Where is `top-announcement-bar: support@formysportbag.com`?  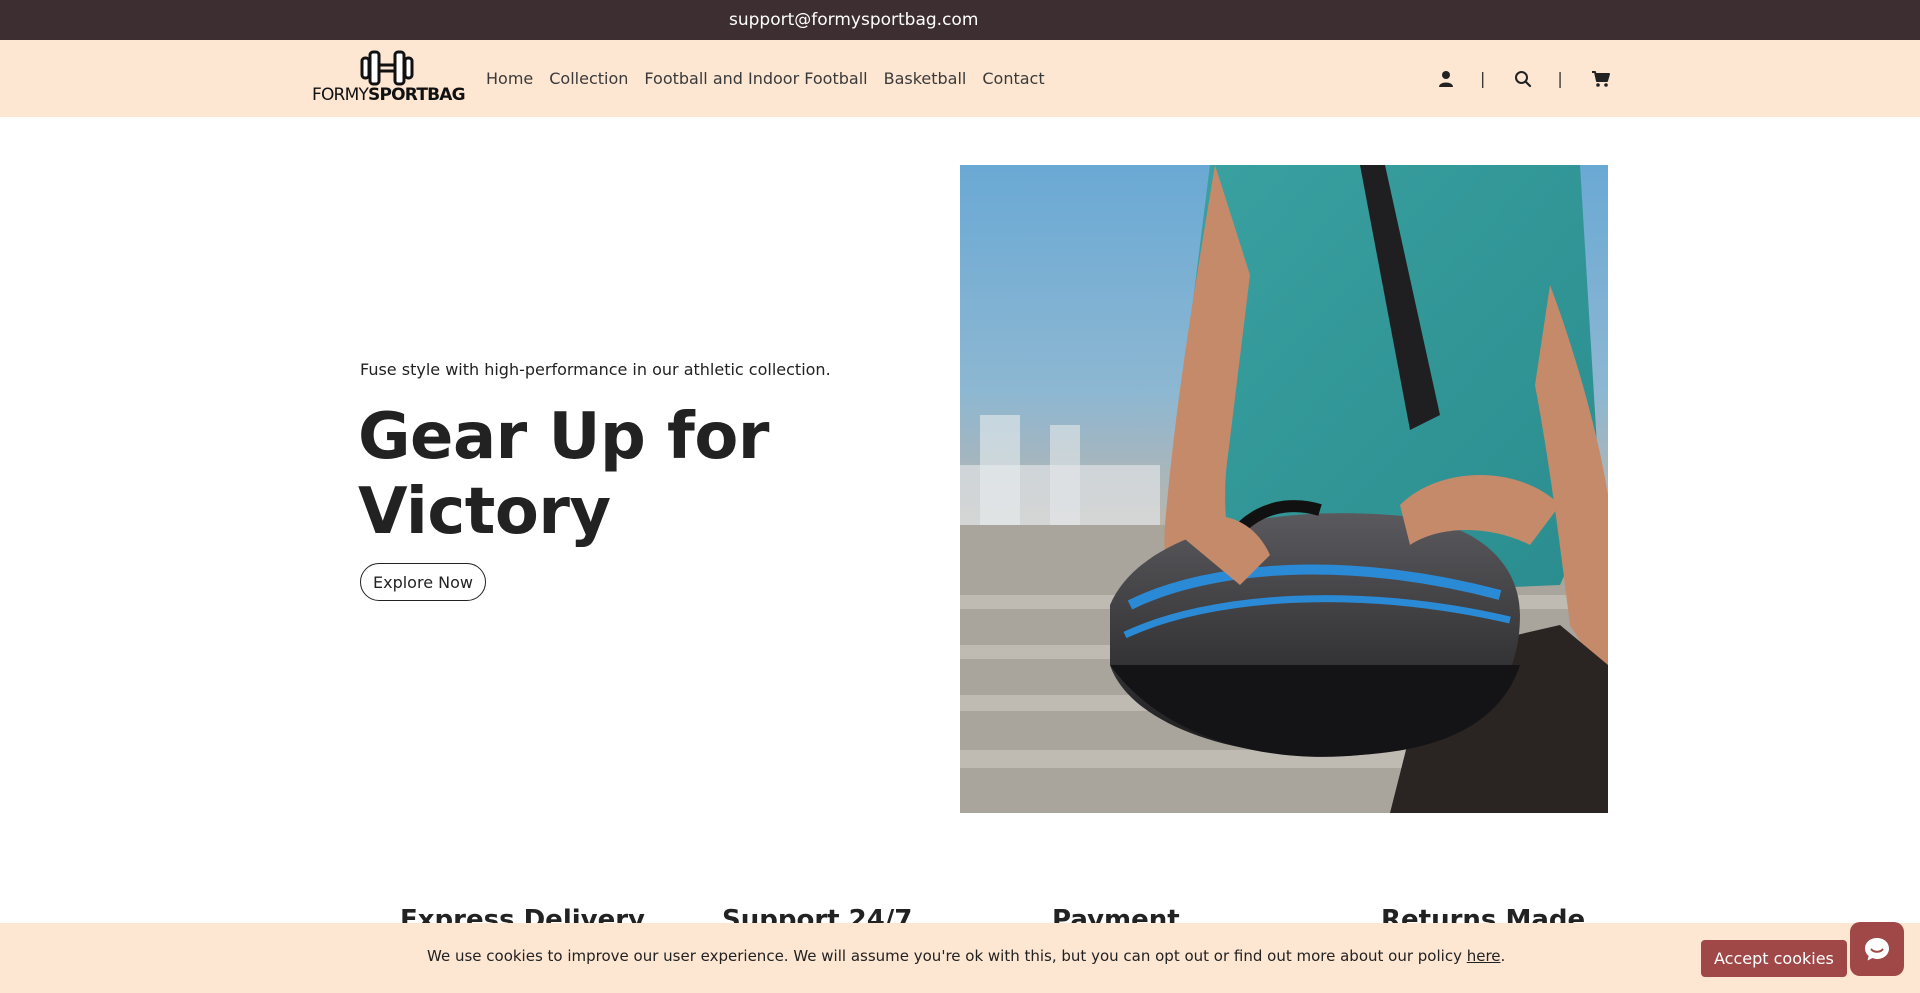
top-announcement-bar: support@formysportbag.com is located at coordinates (960, 20).